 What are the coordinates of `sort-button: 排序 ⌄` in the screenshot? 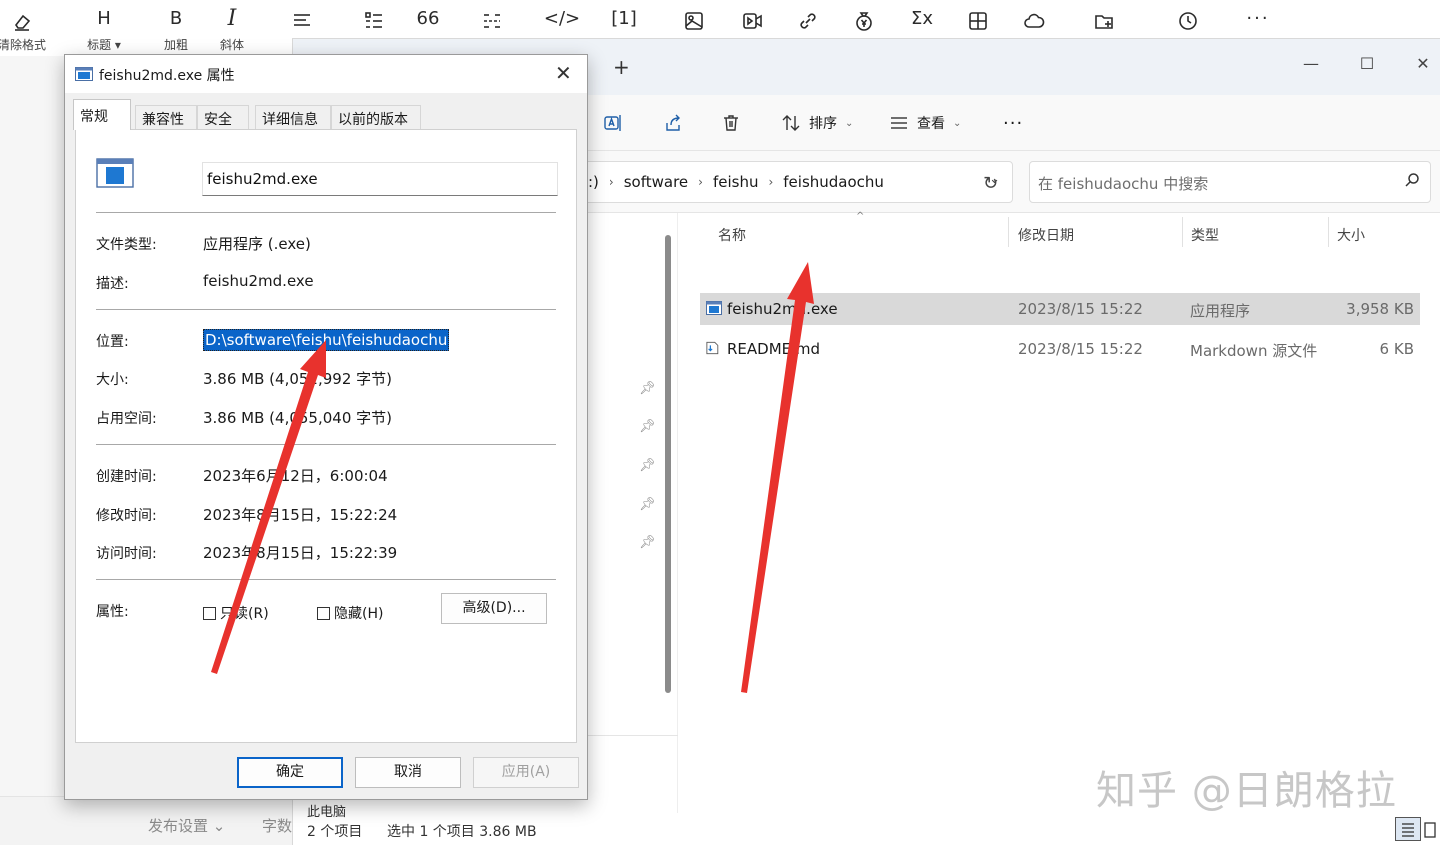 It's located at (817, 123).